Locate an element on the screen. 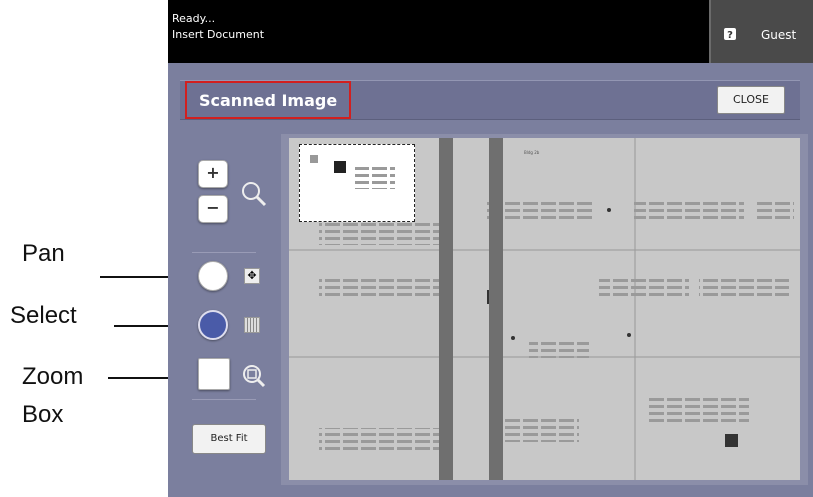 This screenshot has width=813, height=497. tool-panel: + − ✥ Best Fit is located at coordinates (228, 308).